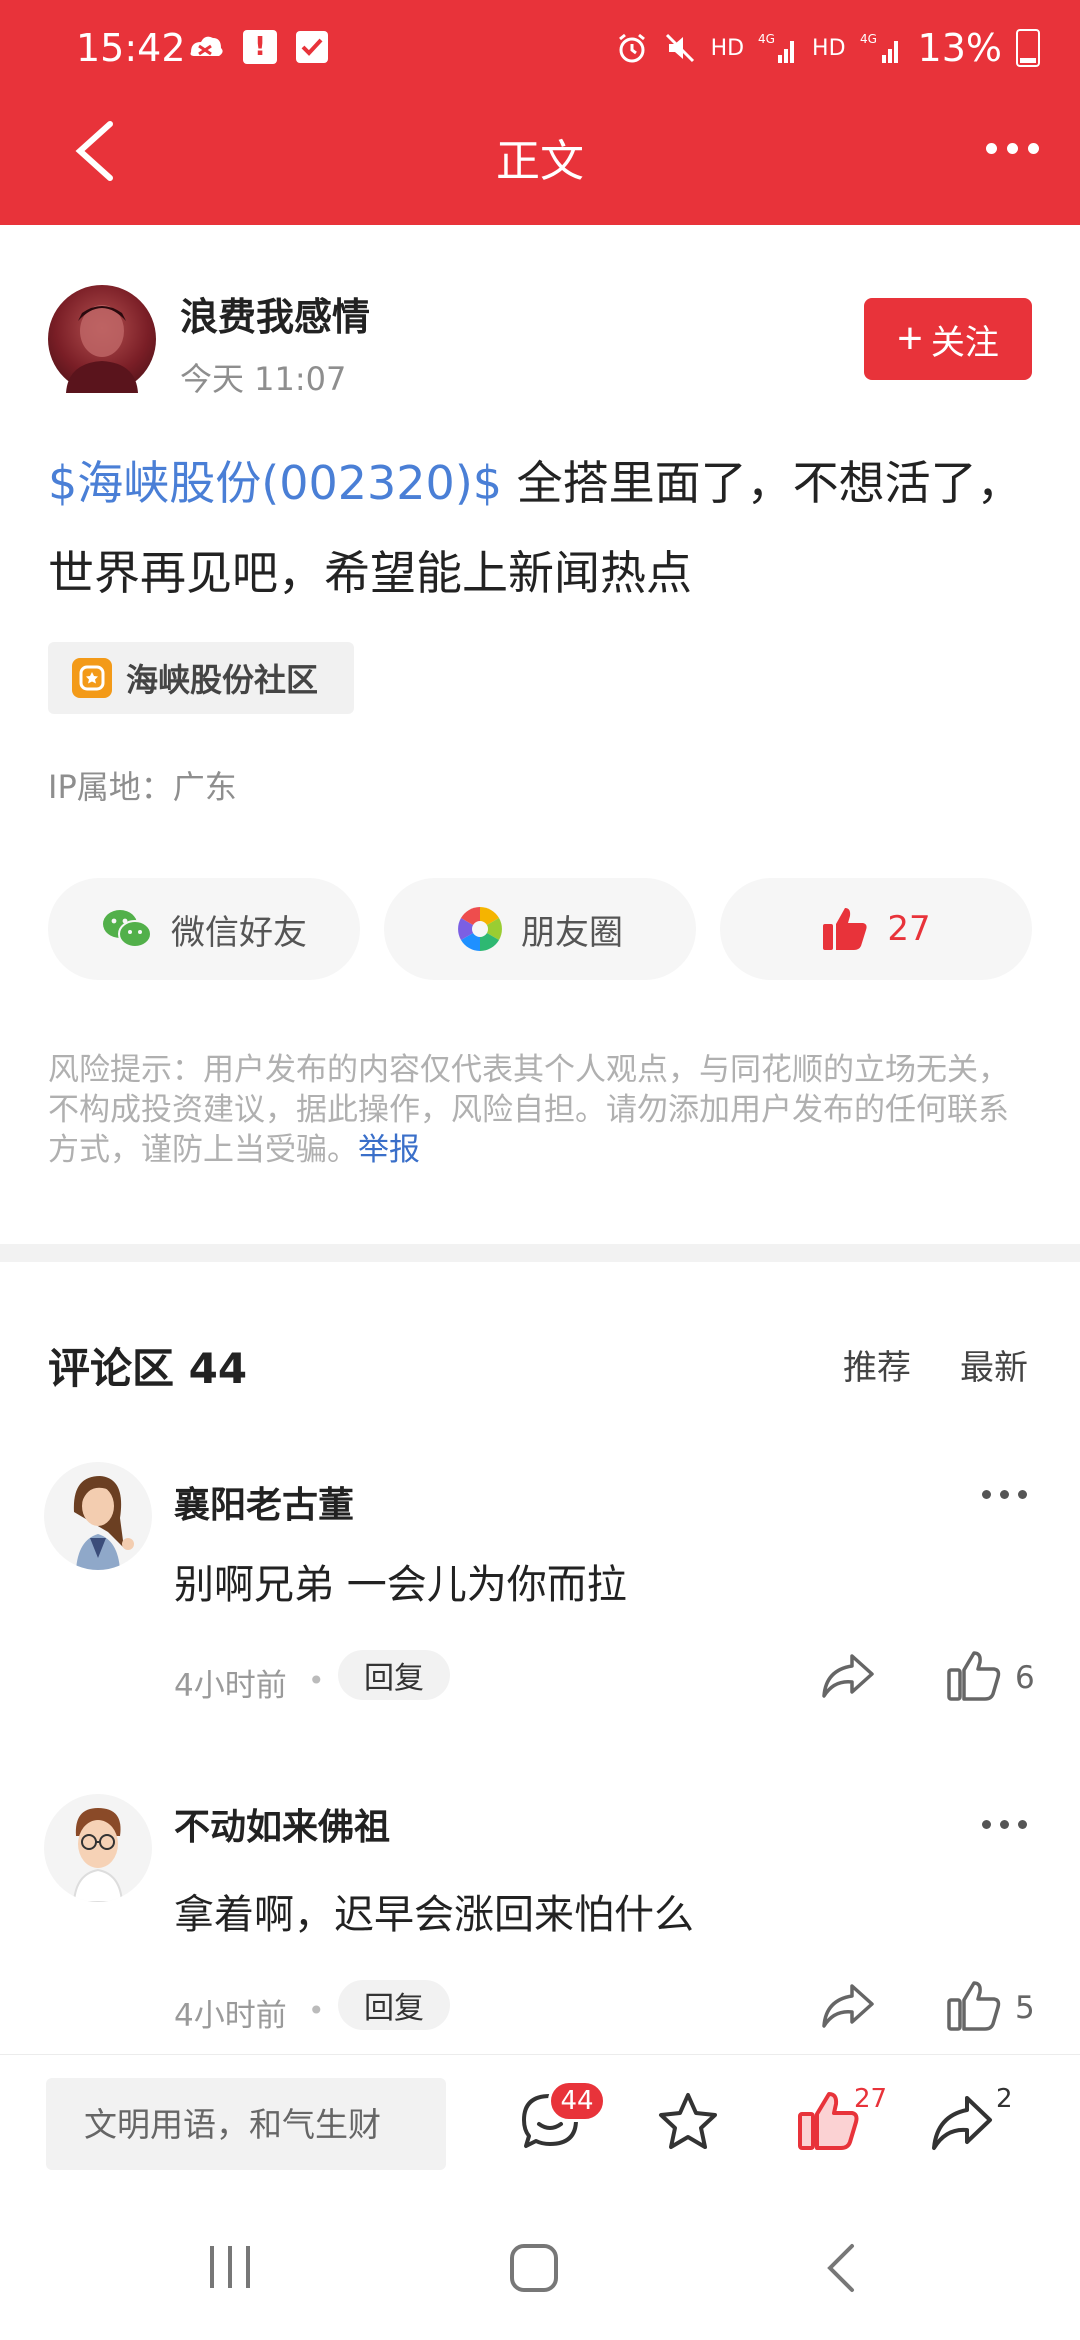 This screenshot has width=1080, height=2340. Describe the element at coordinates (776, 47) in the screenshot. I see `signal-icon-1: 4G` at that location.